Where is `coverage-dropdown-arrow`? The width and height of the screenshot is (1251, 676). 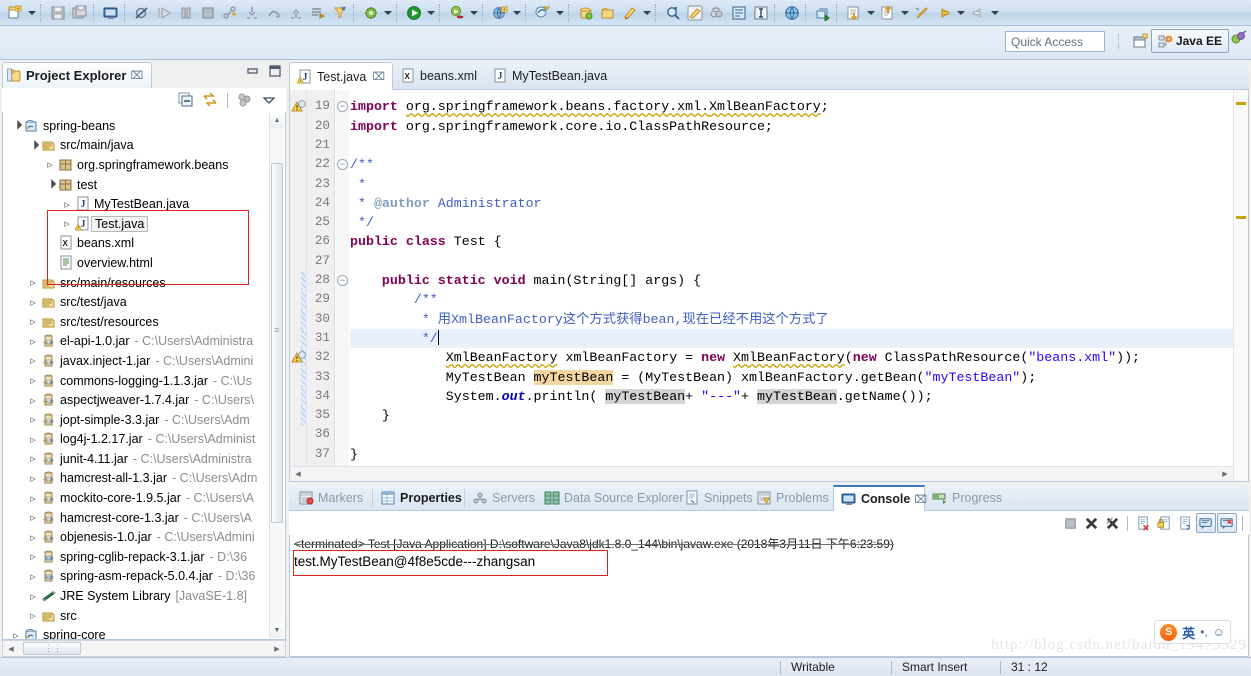
coverage-dropdown-arrow is located at coordinates (474, 13).